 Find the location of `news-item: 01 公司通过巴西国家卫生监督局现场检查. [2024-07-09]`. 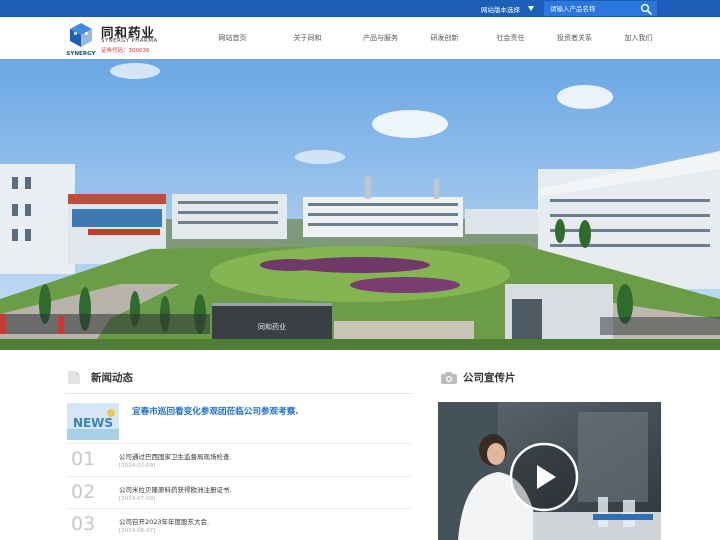

news-item: 01 公司通过巴西国家卫生监督局现场检查. [2024-07-09] is located at coordinates (239, 459).